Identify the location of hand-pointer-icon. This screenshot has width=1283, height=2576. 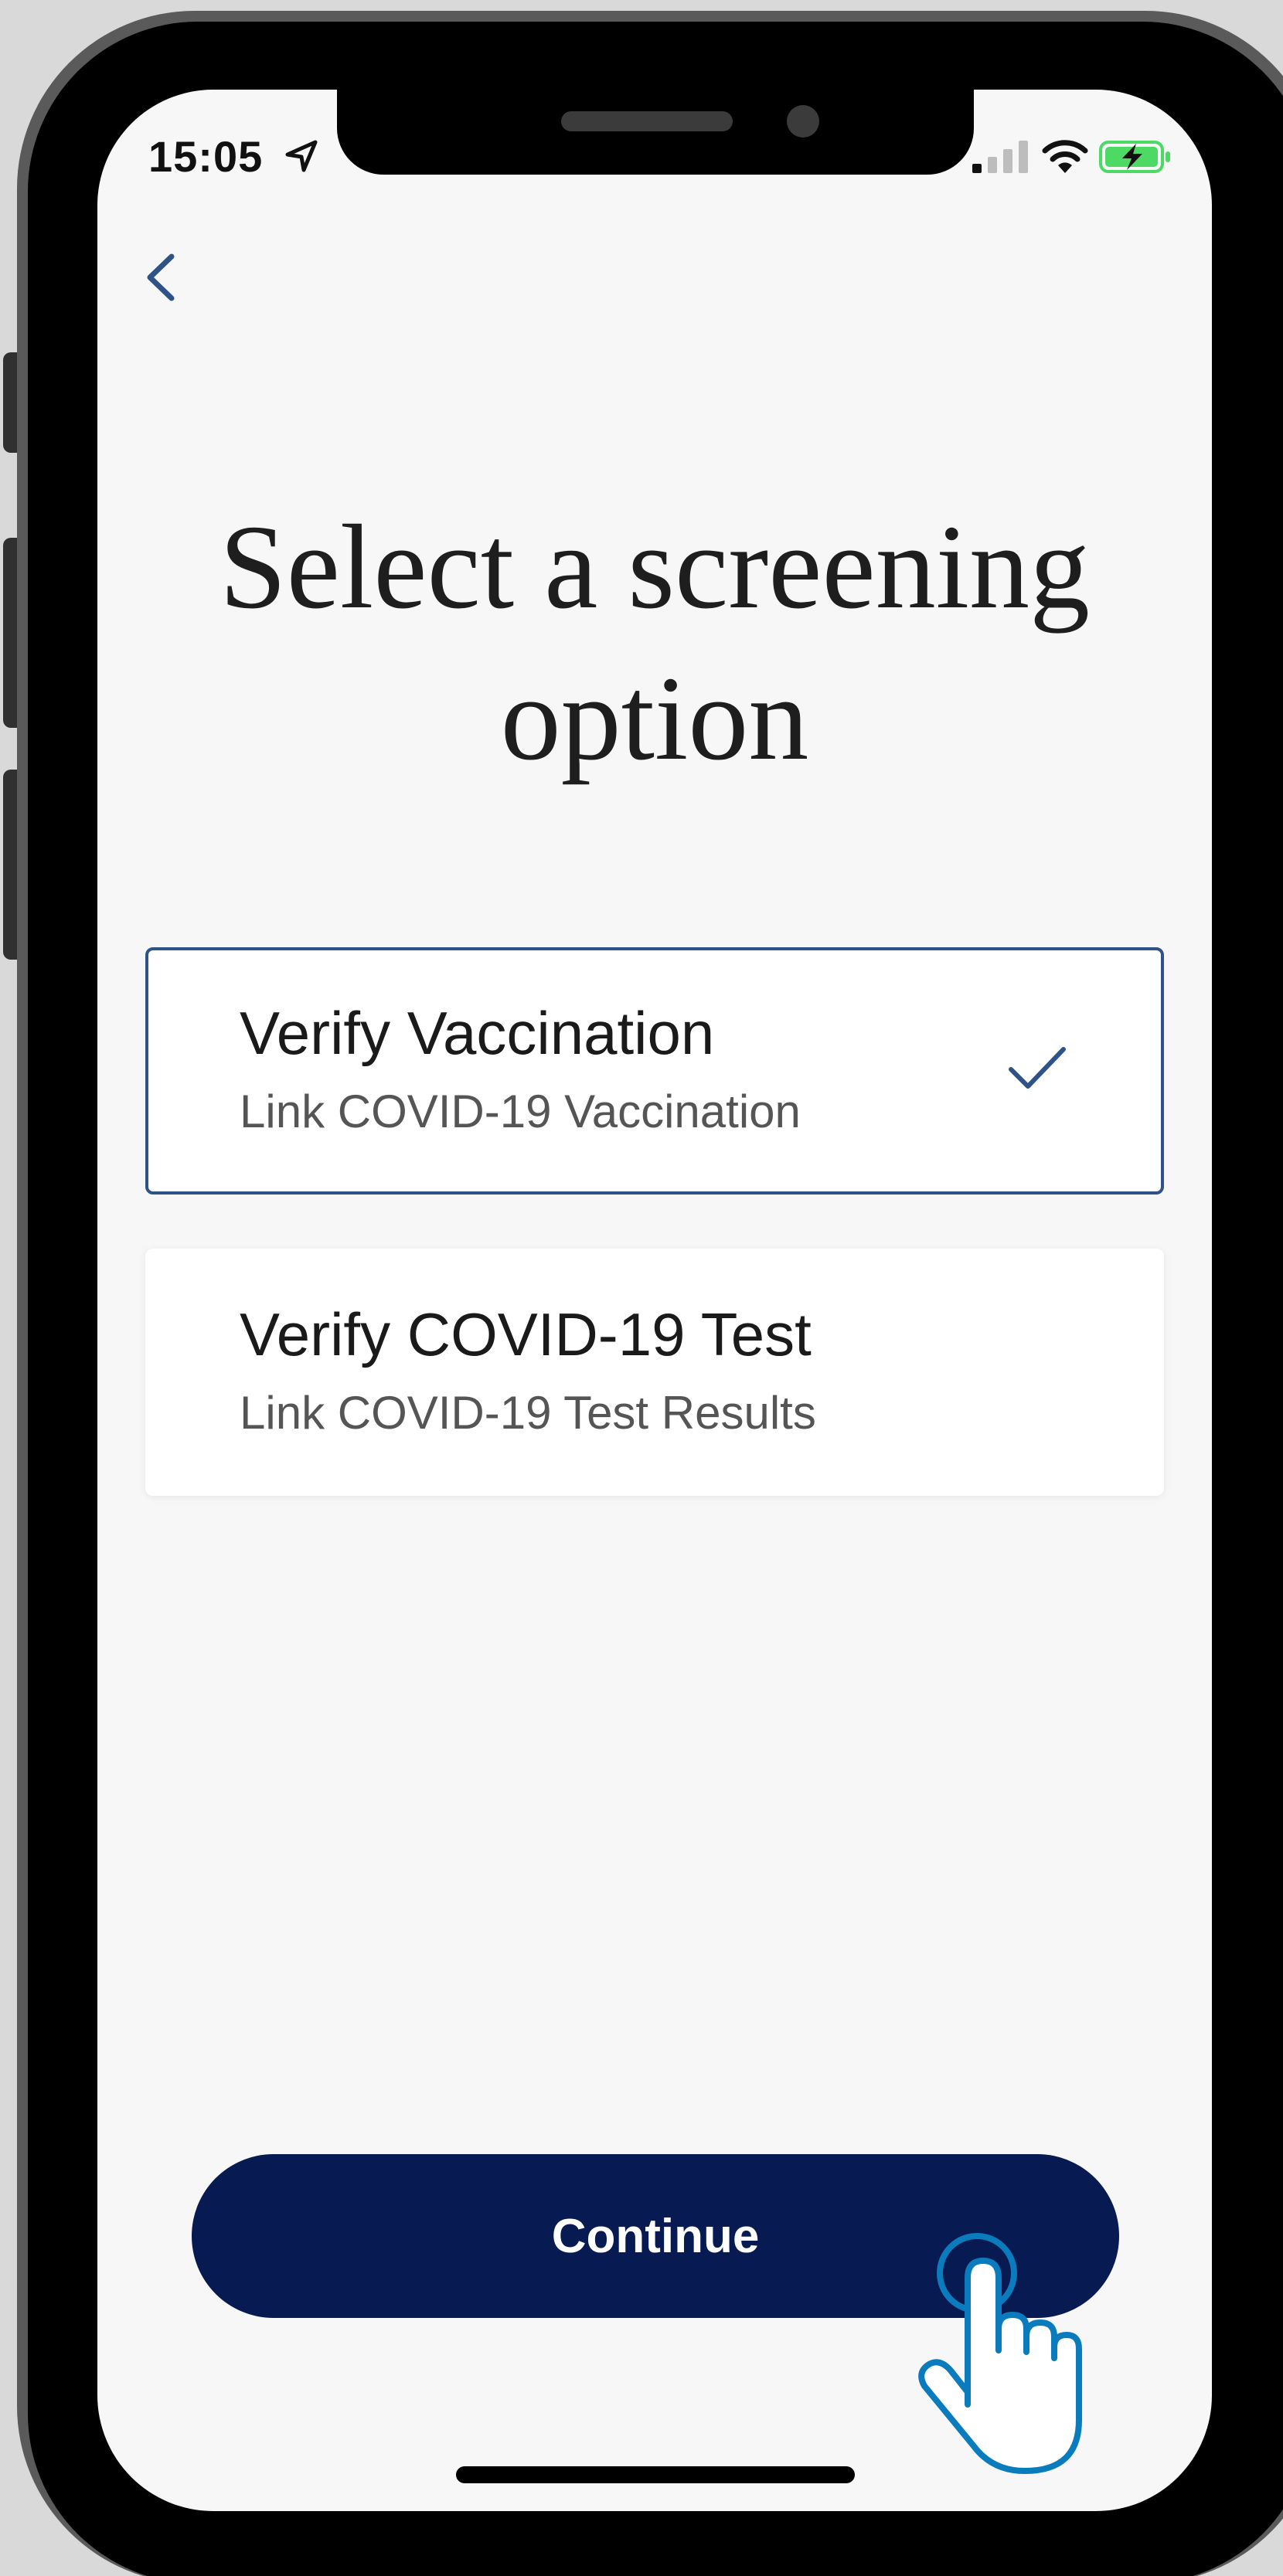
(1000, 2353).